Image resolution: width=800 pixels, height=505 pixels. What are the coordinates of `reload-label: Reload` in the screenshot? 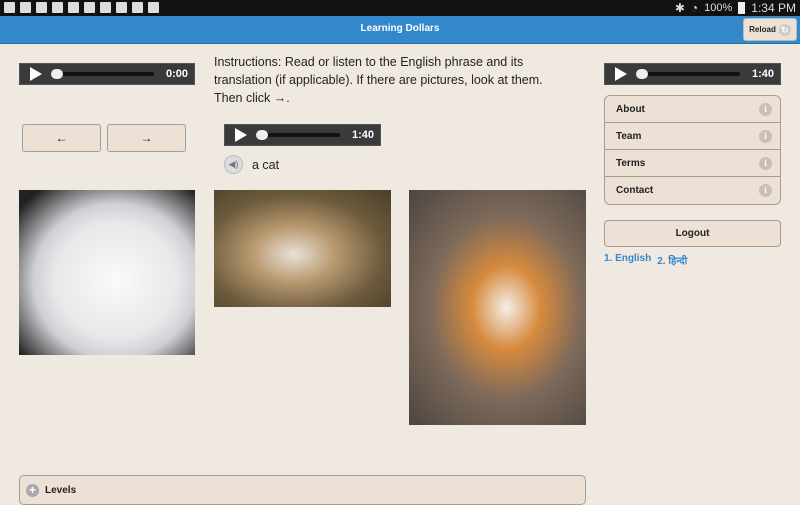 It's located at (762, 29).